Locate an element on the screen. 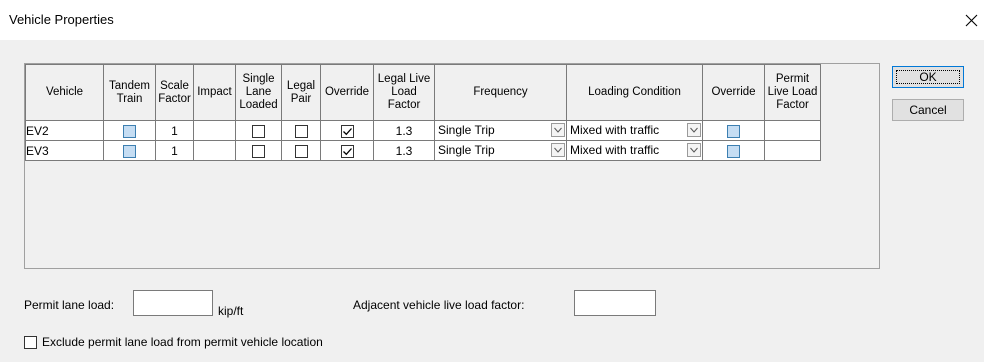 Image resolution: width=984 pixels, height=362 pixels. focus-rect is located at coordinates (928, 77).